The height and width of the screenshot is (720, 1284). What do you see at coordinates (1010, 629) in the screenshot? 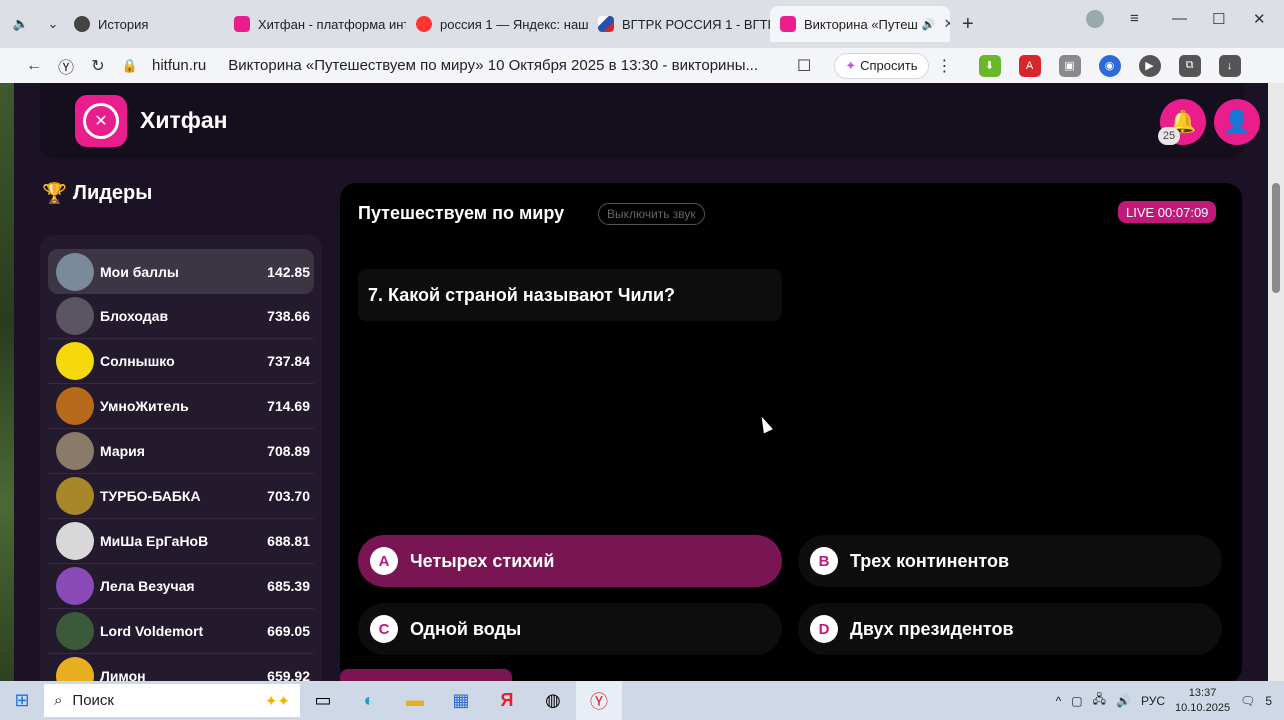
I see `answer-option-d: D Двух президентов` at bounding box center [1010, 629].